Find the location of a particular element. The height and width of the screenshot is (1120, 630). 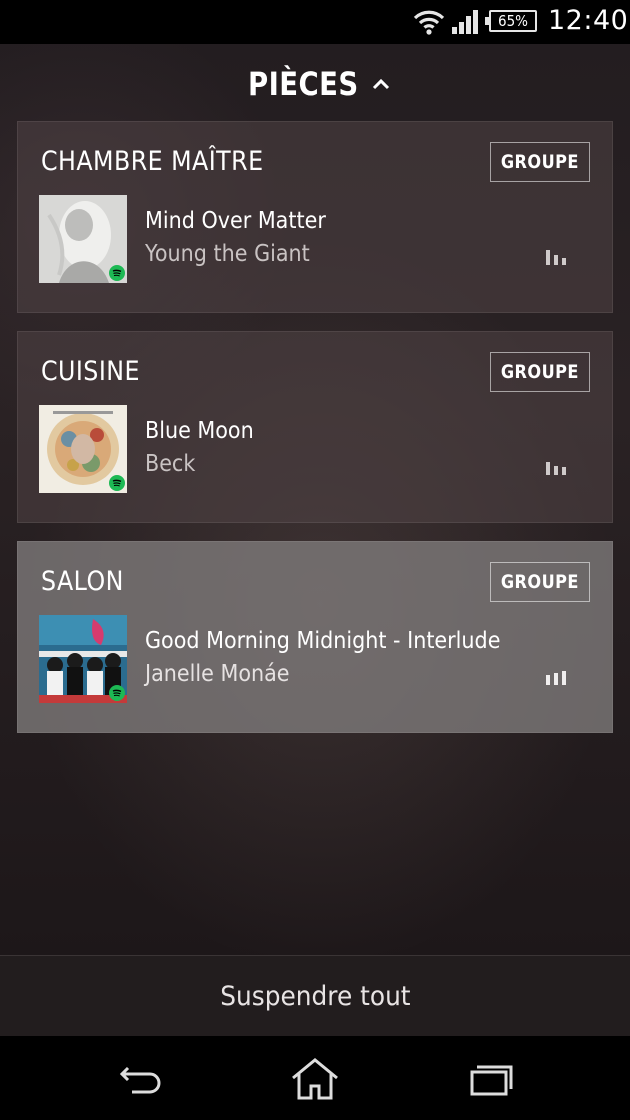

track-title: Blue Moon is located at coordinates (199, 431).